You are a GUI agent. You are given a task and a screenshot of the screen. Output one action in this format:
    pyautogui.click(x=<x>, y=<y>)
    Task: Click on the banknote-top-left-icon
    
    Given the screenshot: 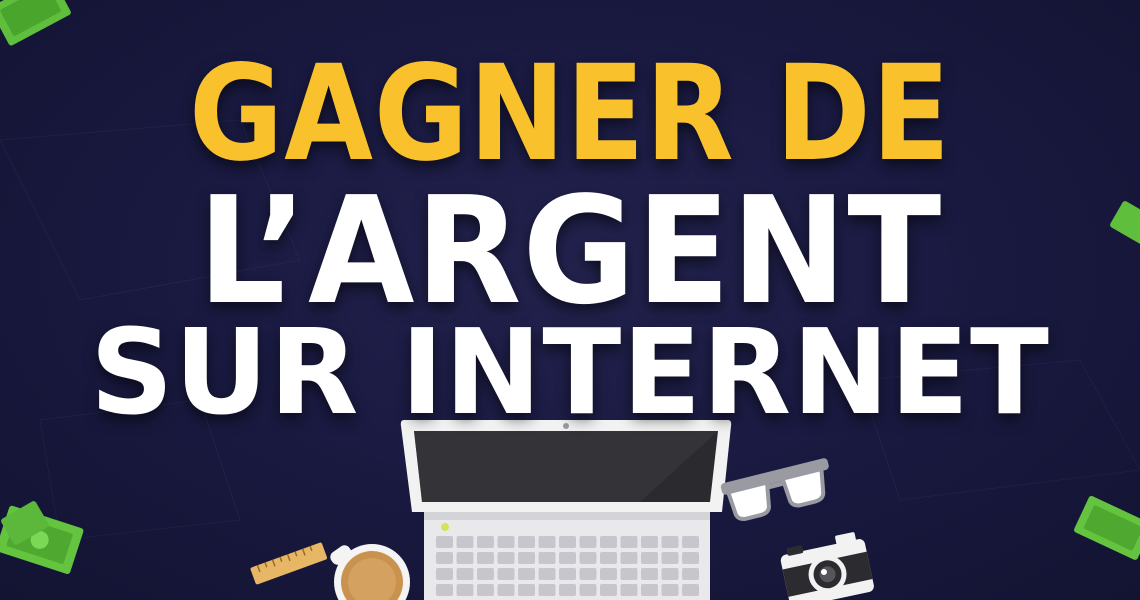 What is the action you would take?
    pyautogui.click(x=35, y=23)
    